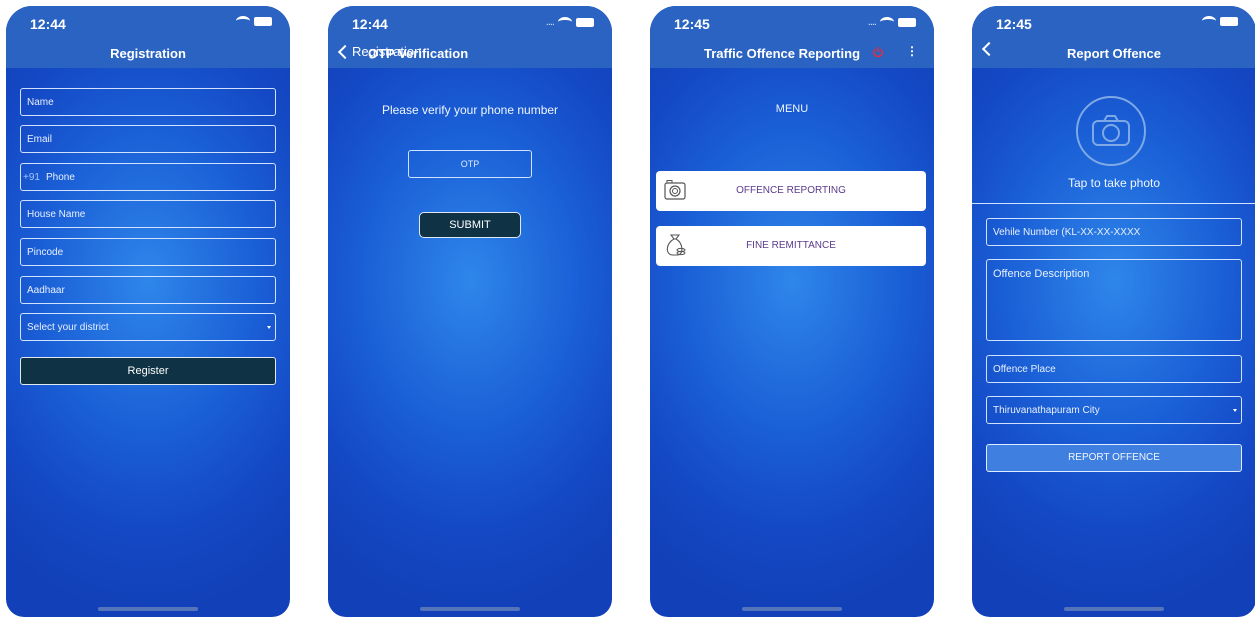  Describe the element at coordinates (68, 327) in the screenshot. I see `district-placeholder: Select your district` at that location.